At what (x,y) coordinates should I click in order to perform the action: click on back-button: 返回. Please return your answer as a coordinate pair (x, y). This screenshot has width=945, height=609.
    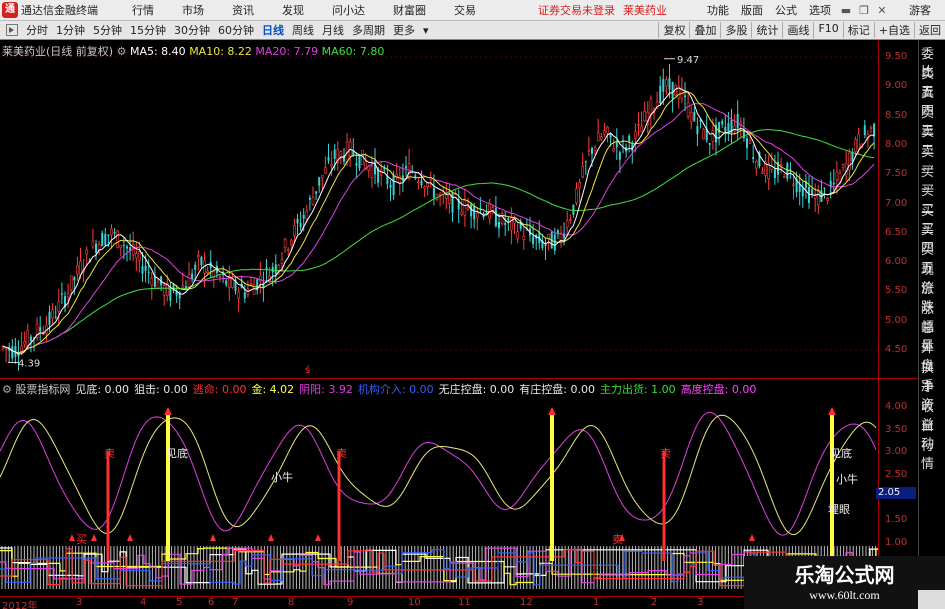
    Looking at the image, I should click on (929, 30).